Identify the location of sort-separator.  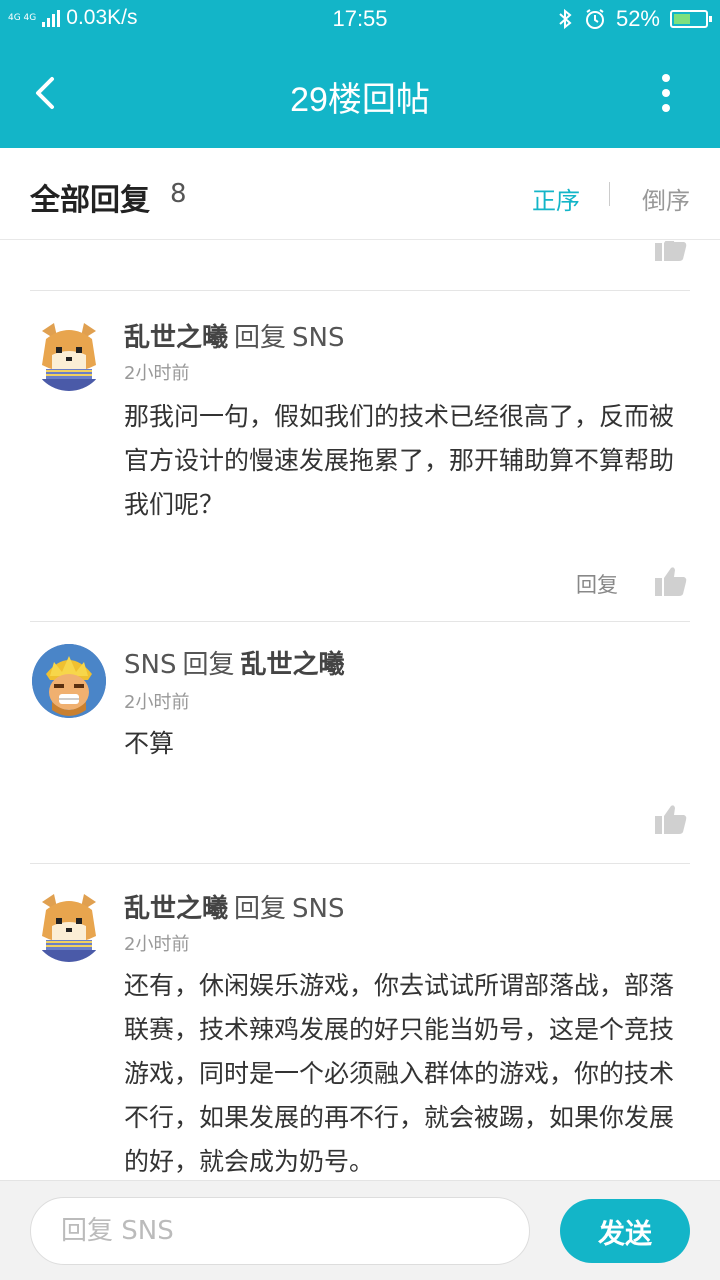
(609, 194).